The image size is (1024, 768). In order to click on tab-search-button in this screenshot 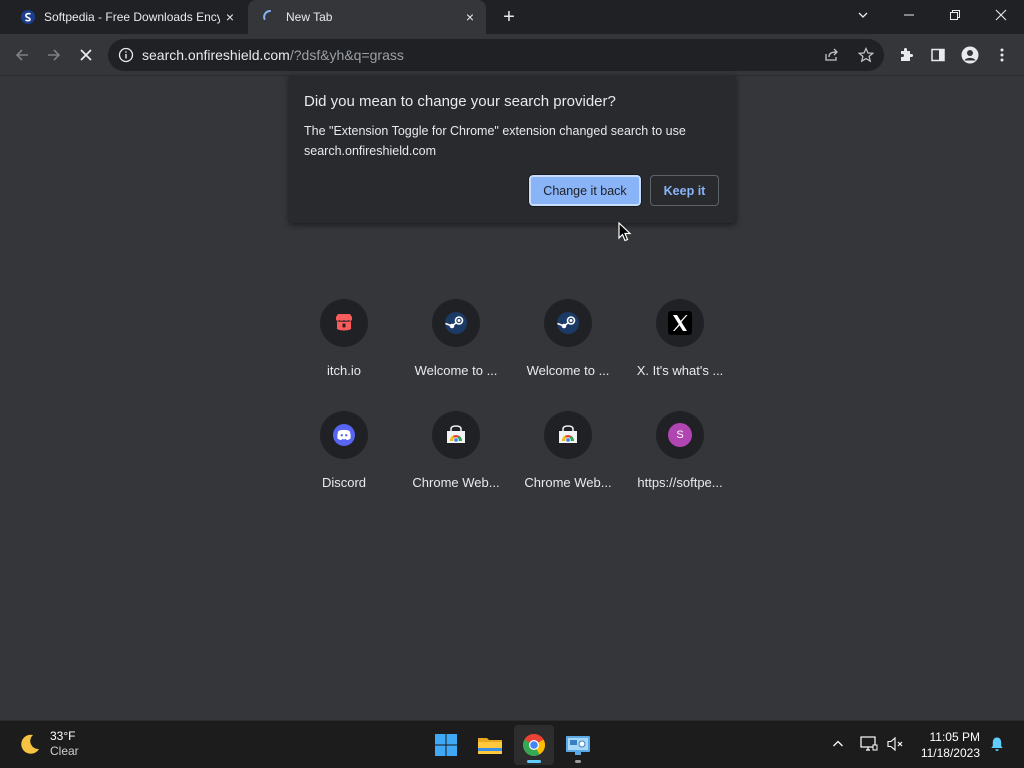, I will do `click(863, 15)`.